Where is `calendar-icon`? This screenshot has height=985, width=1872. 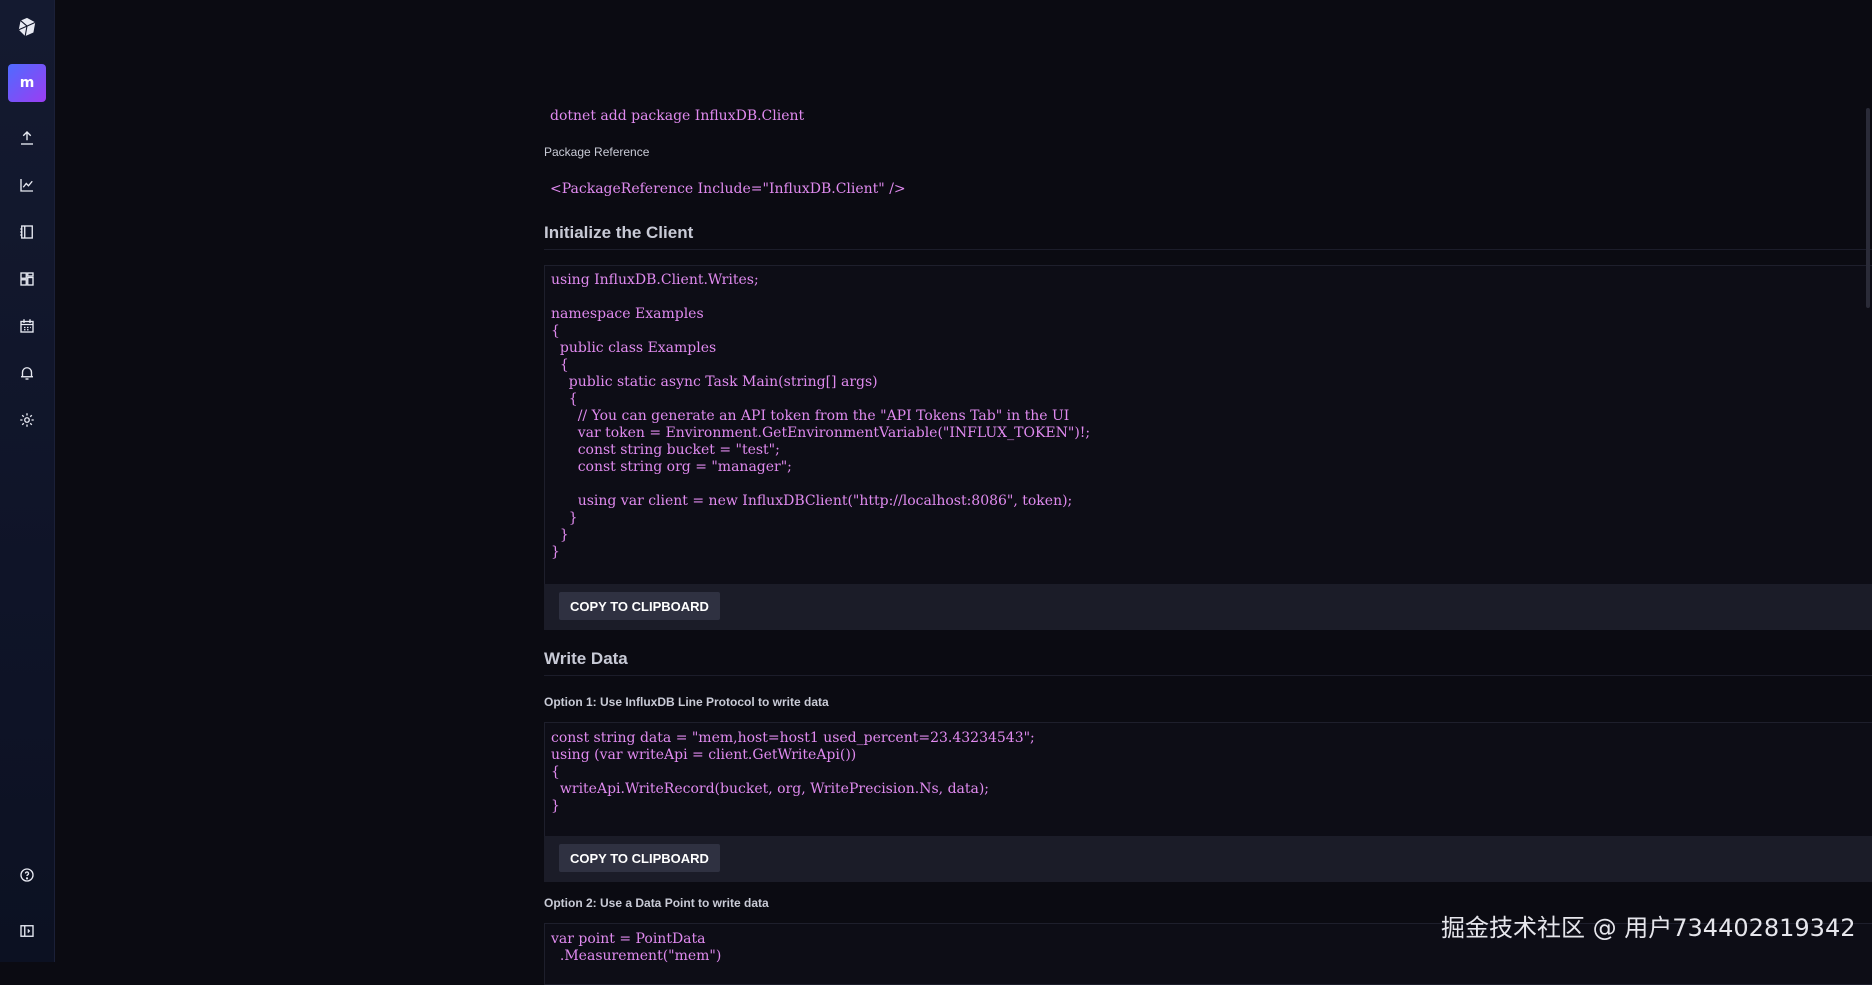
calendar-icon is located at coordinates (27, 326).